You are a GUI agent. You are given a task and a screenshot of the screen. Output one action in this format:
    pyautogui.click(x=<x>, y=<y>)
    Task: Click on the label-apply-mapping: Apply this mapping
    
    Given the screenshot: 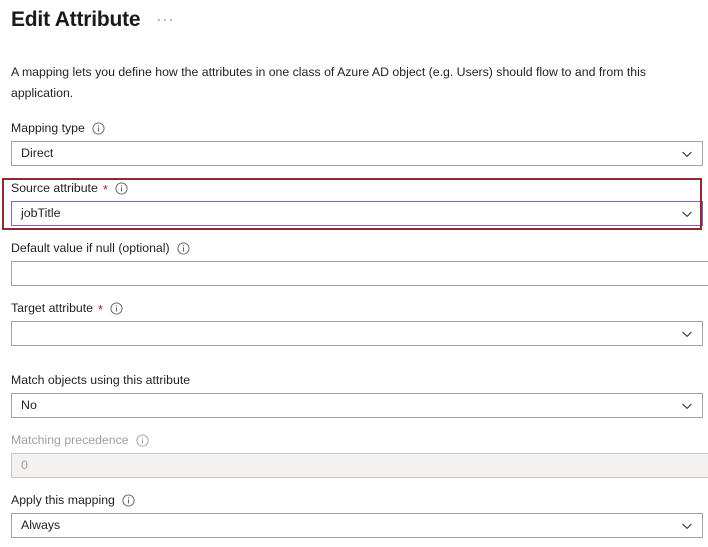 What is the action you would take?
    pyautogui.click(x=357, y=500)
    